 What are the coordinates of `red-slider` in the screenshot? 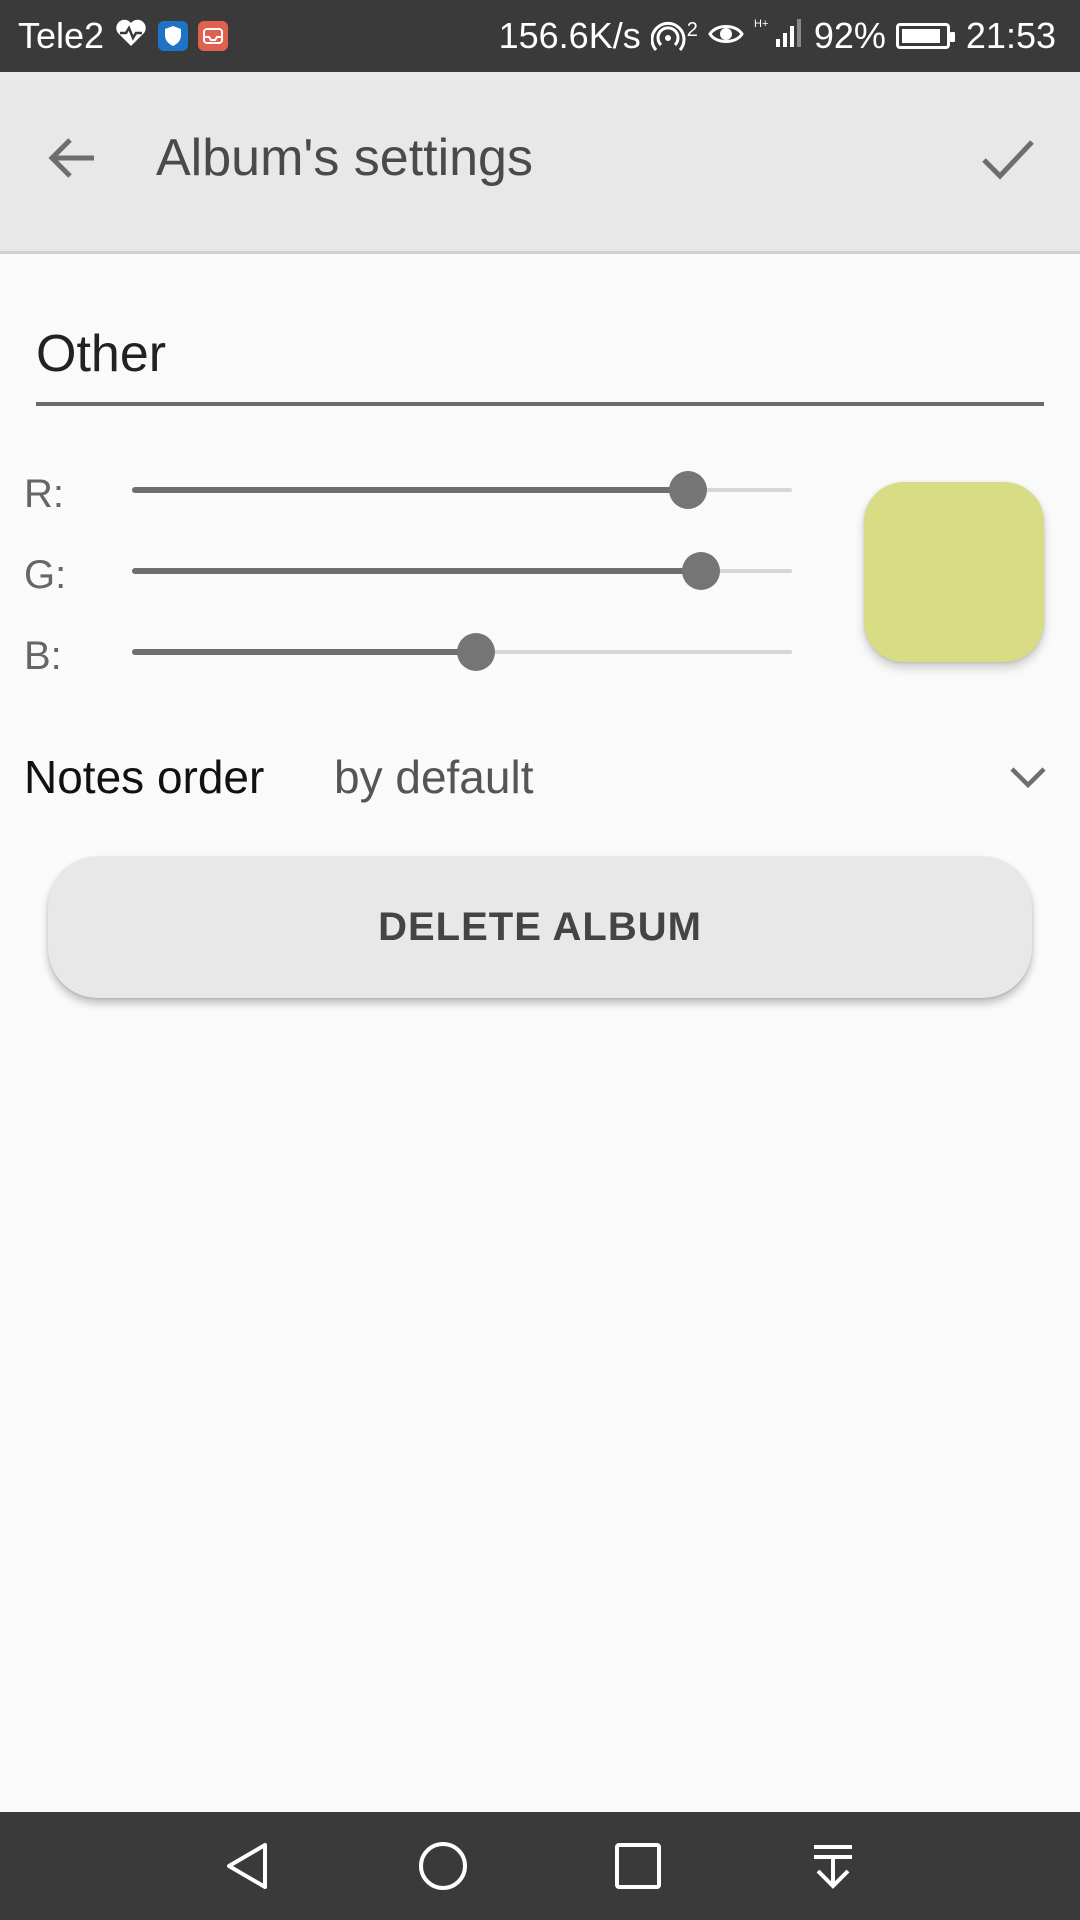 It's located at (462, 490).